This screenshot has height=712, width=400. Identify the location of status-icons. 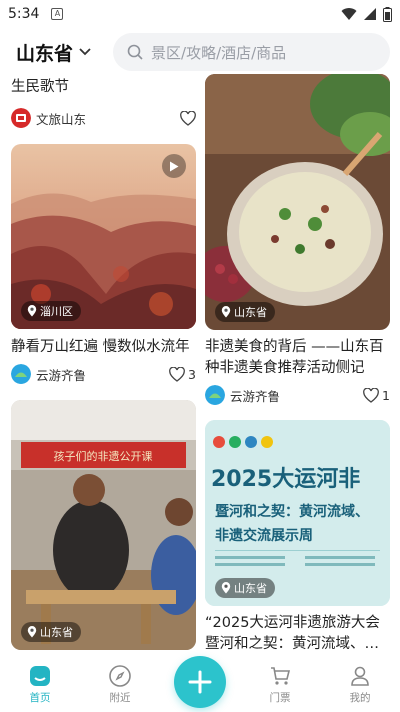
(366, 14).